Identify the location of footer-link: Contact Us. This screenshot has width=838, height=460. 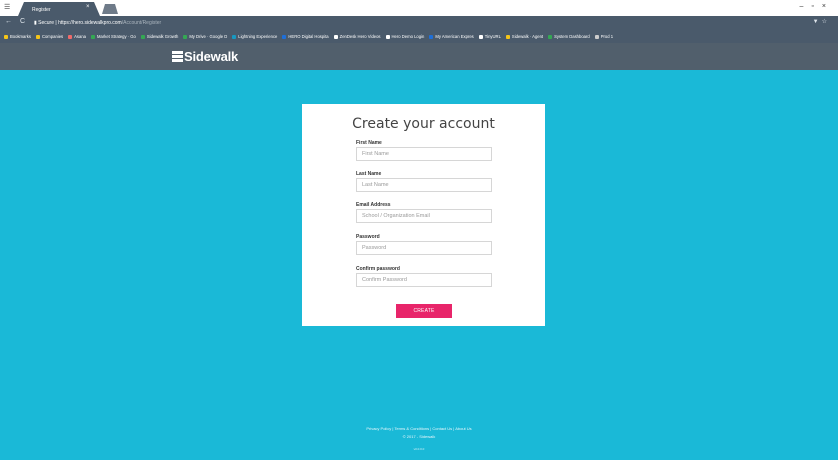
(442, 428).